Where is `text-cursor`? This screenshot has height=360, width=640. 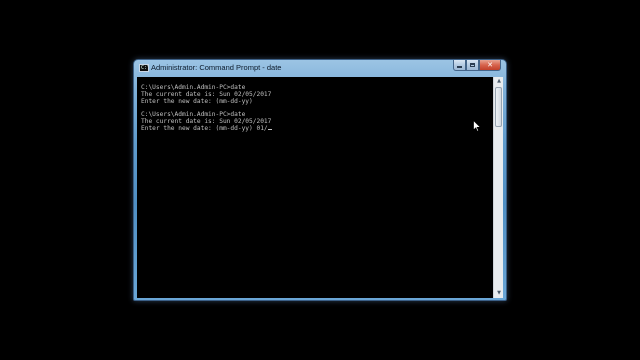
text-cursor is located at coordinates (269, 129).